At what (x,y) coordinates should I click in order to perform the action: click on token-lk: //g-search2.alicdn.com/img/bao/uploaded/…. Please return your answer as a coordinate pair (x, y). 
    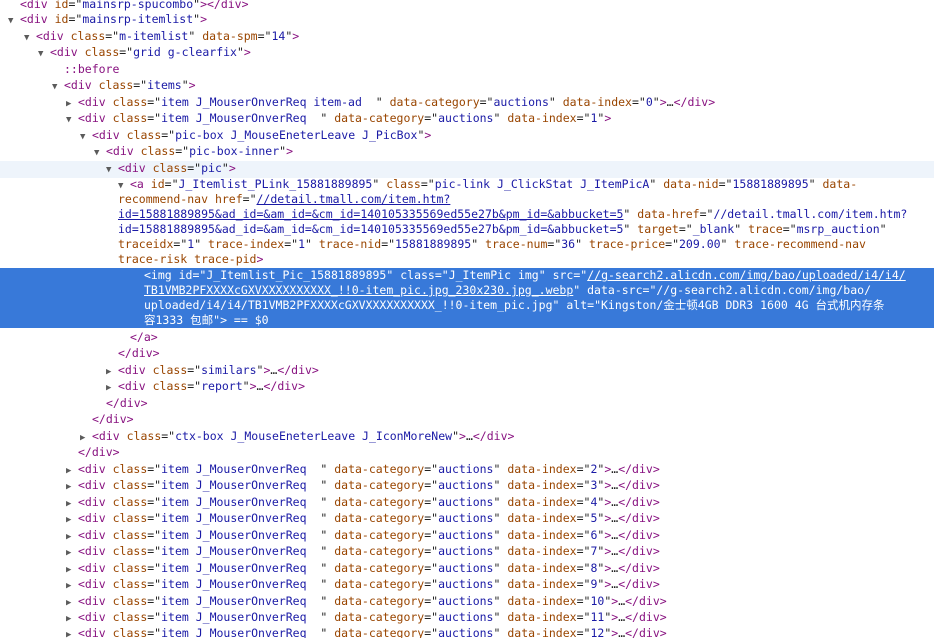
    Looking at the image, I should click on (746, 275).